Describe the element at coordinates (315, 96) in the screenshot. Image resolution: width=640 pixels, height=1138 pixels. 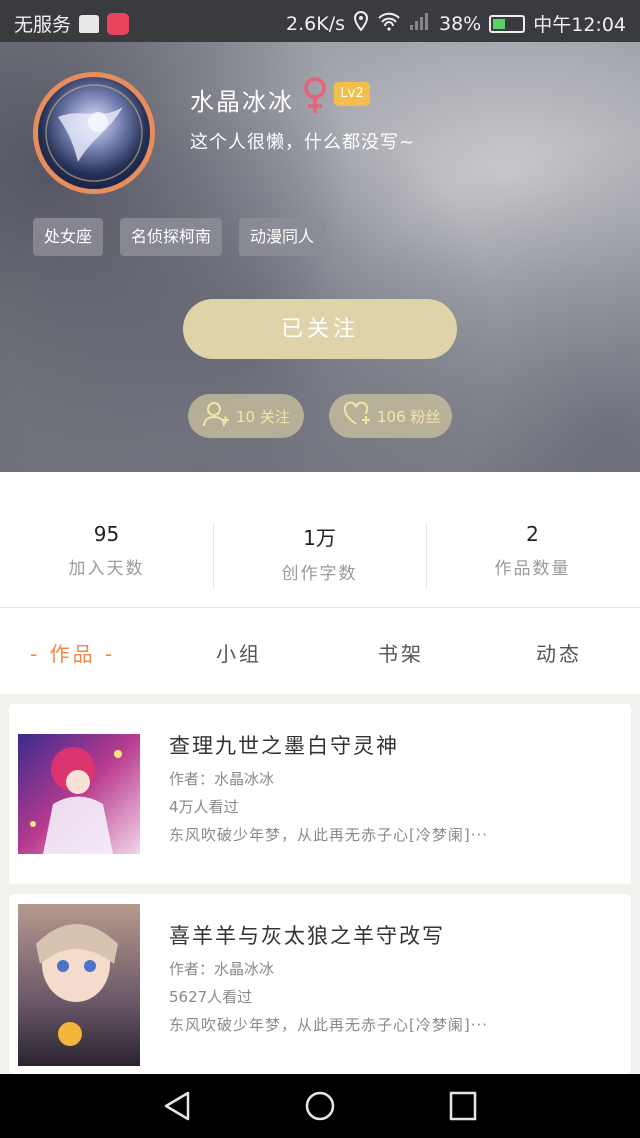
I see `female-icon` at that location.